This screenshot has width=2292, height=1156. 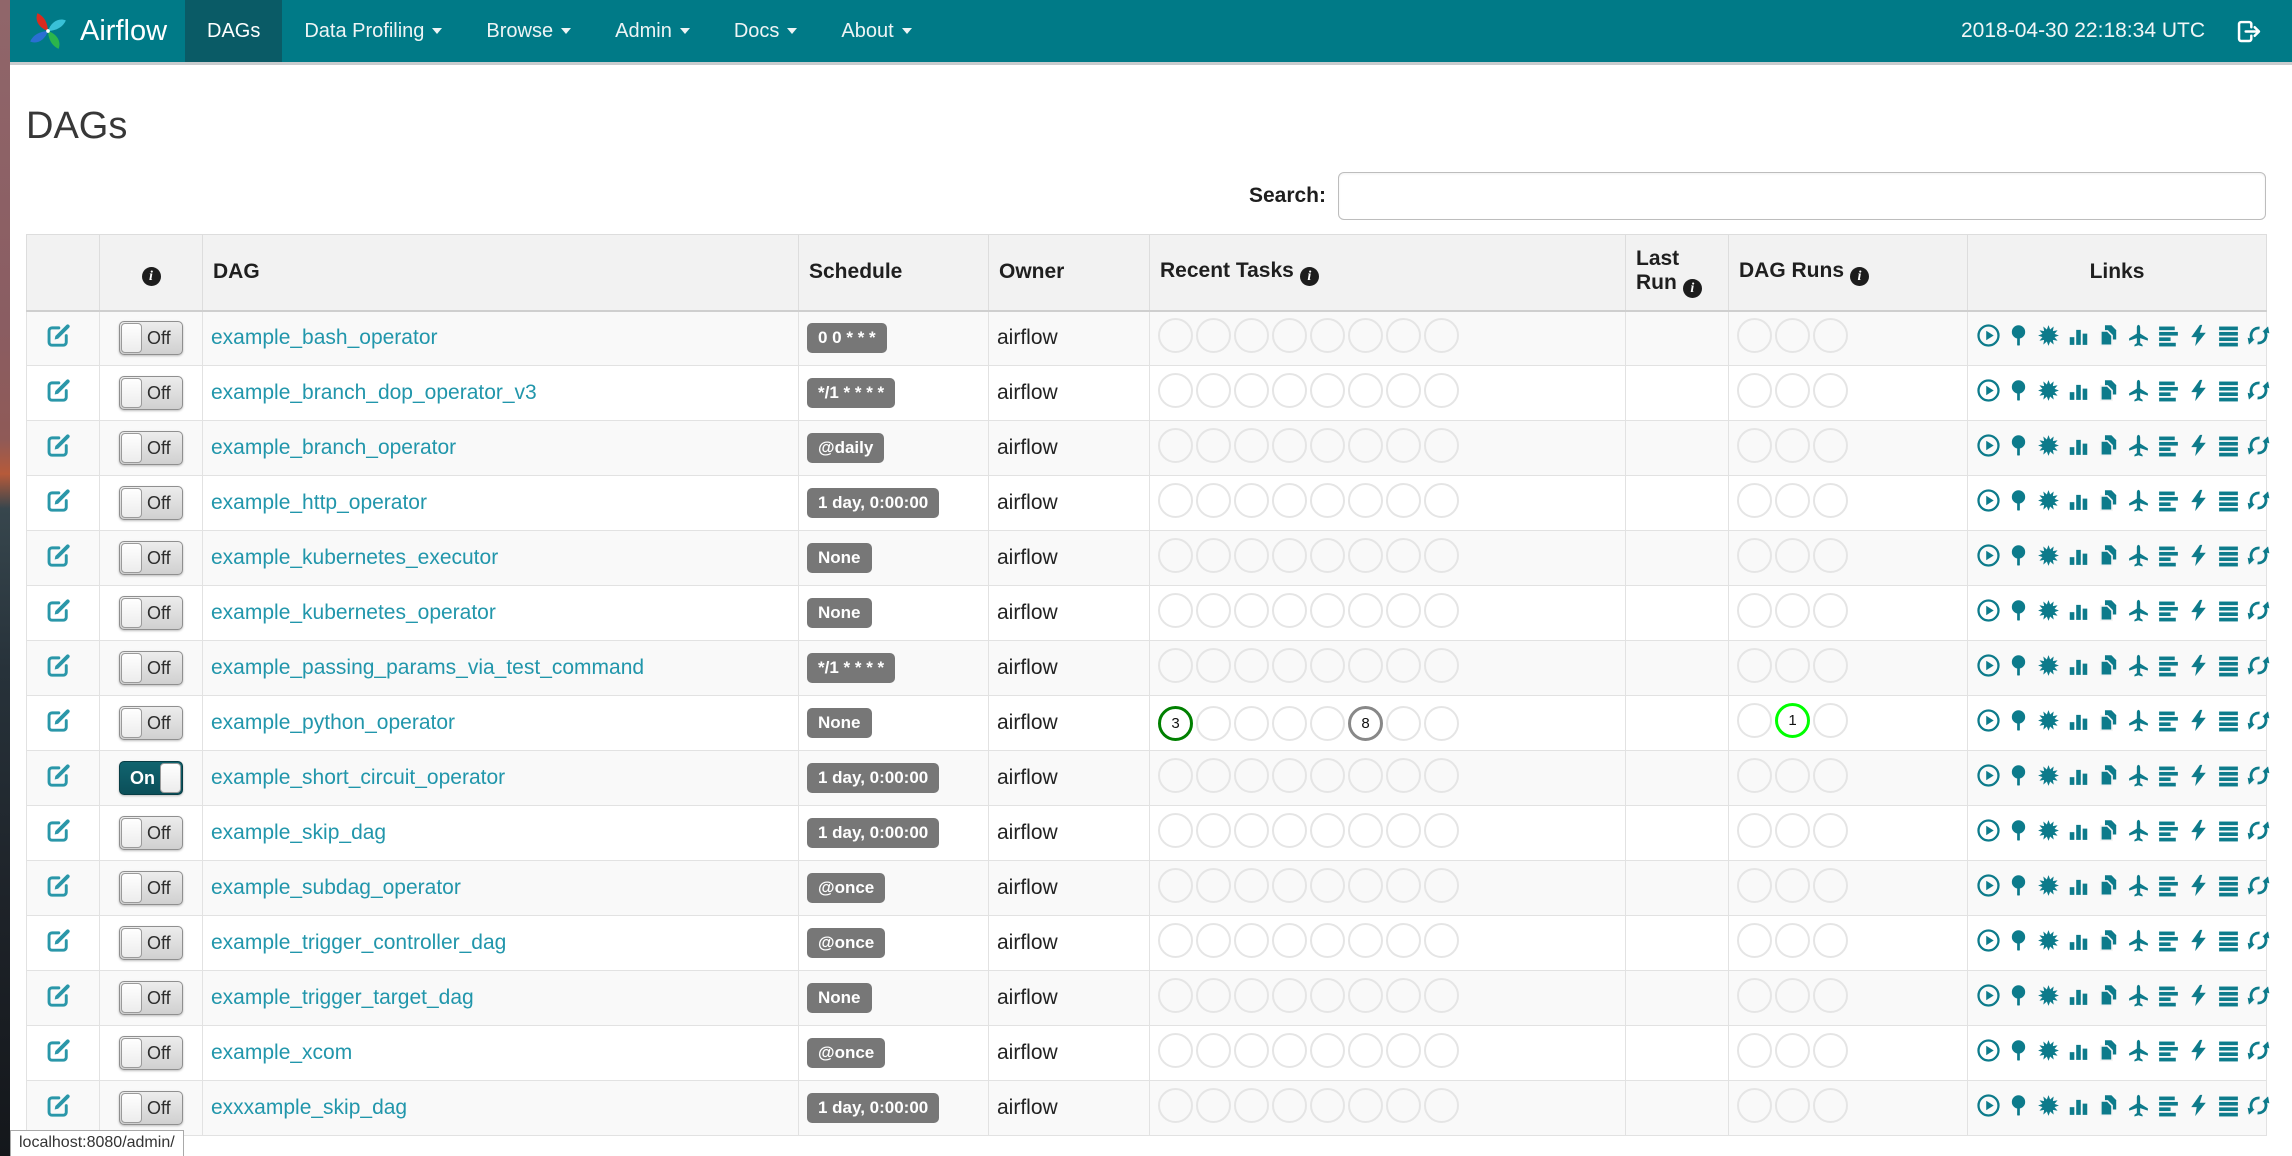 I want to click on nav-item-docs: Docs, so click(x=766, y=31).